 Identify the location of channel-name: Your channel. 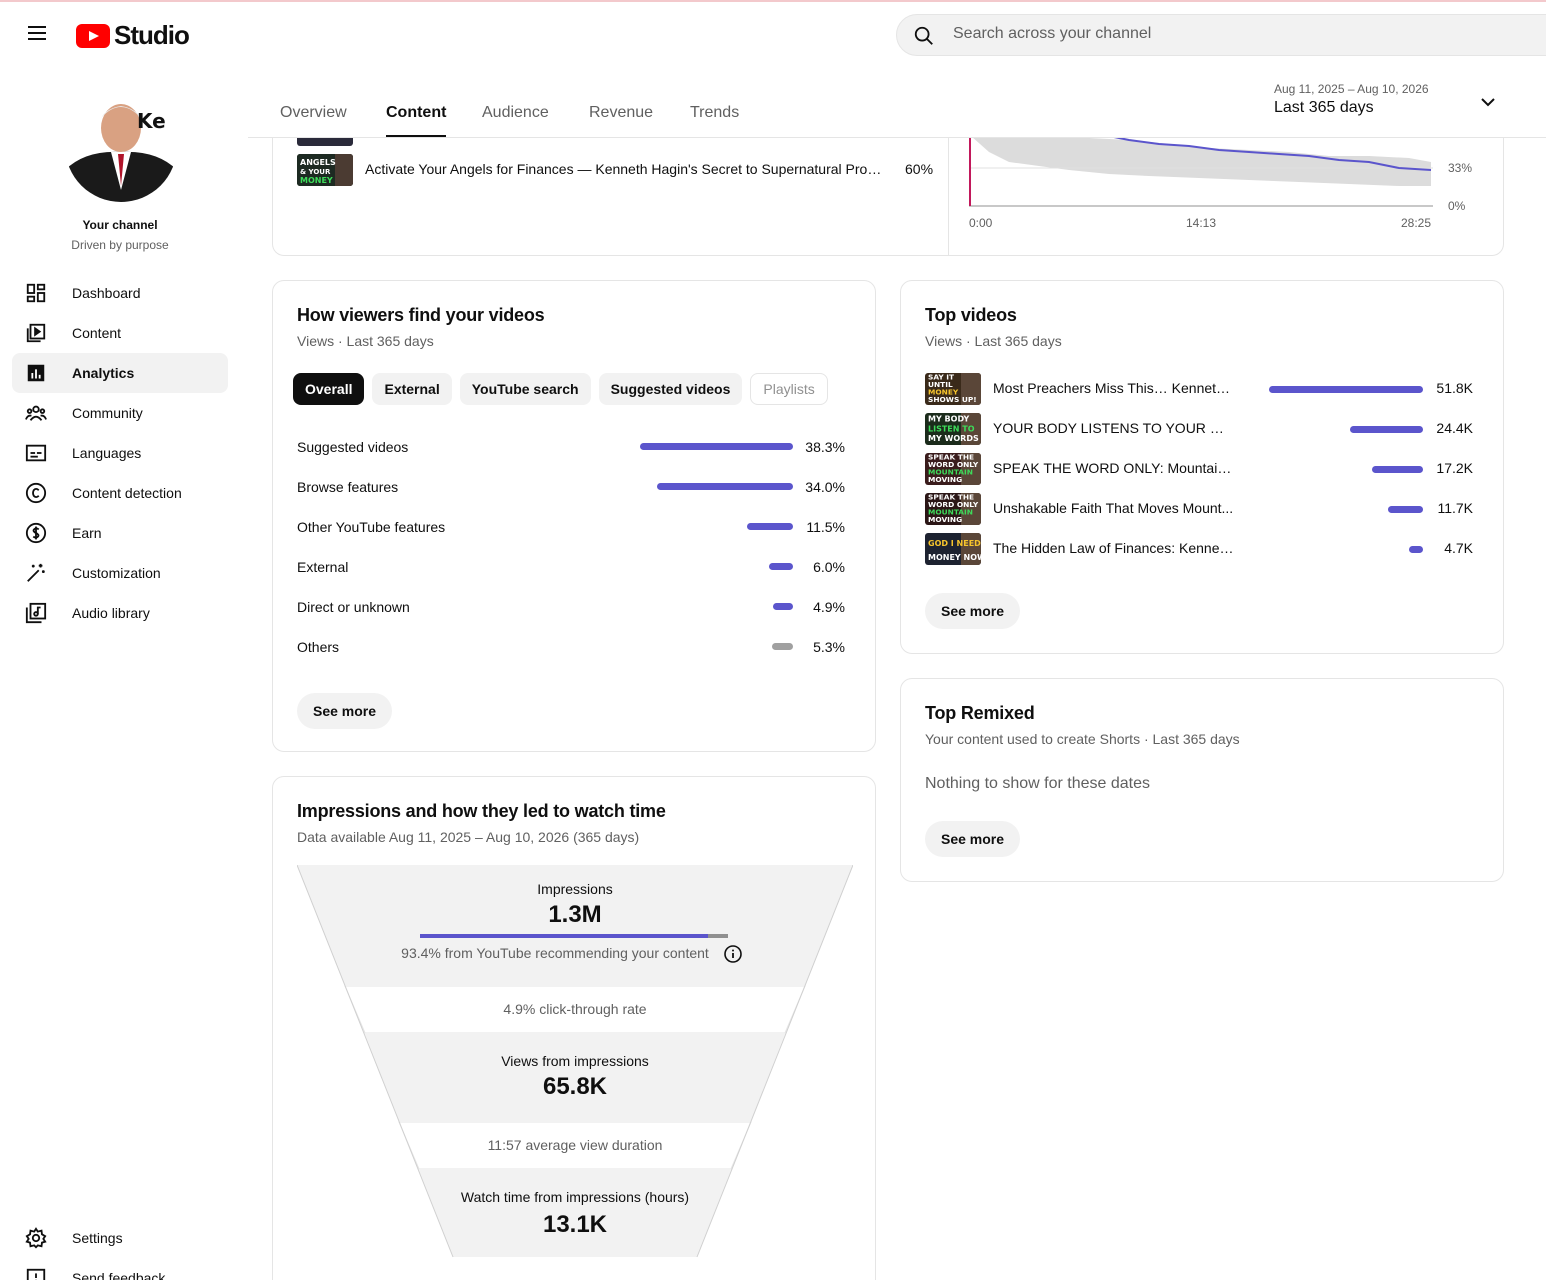
(120, 225).